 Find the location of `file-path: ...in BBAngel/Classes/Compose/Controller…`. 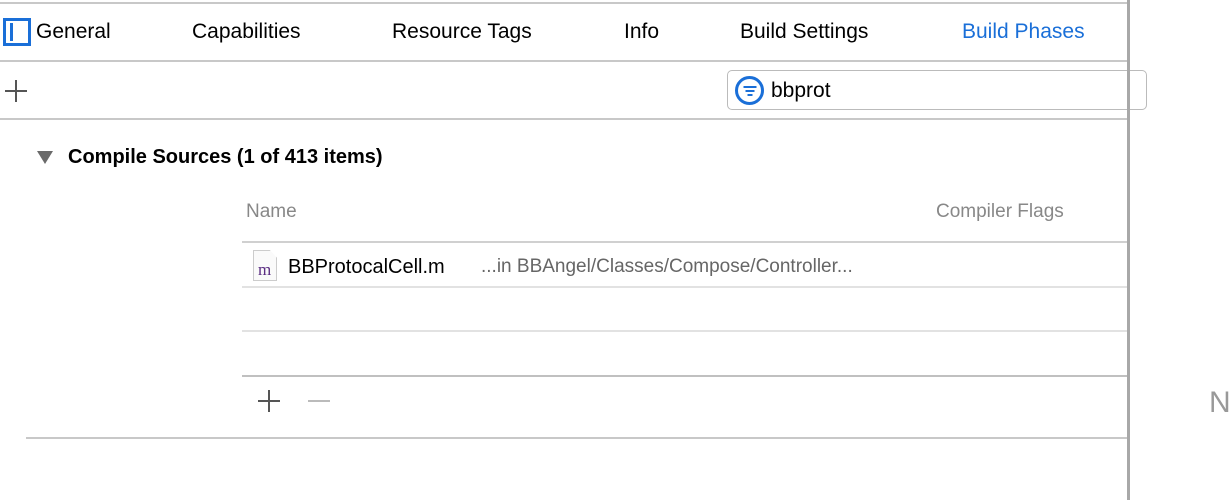

file-path: ...in BBAngel/Classes/Compose/Controller… is located at coordinates (667, 266).